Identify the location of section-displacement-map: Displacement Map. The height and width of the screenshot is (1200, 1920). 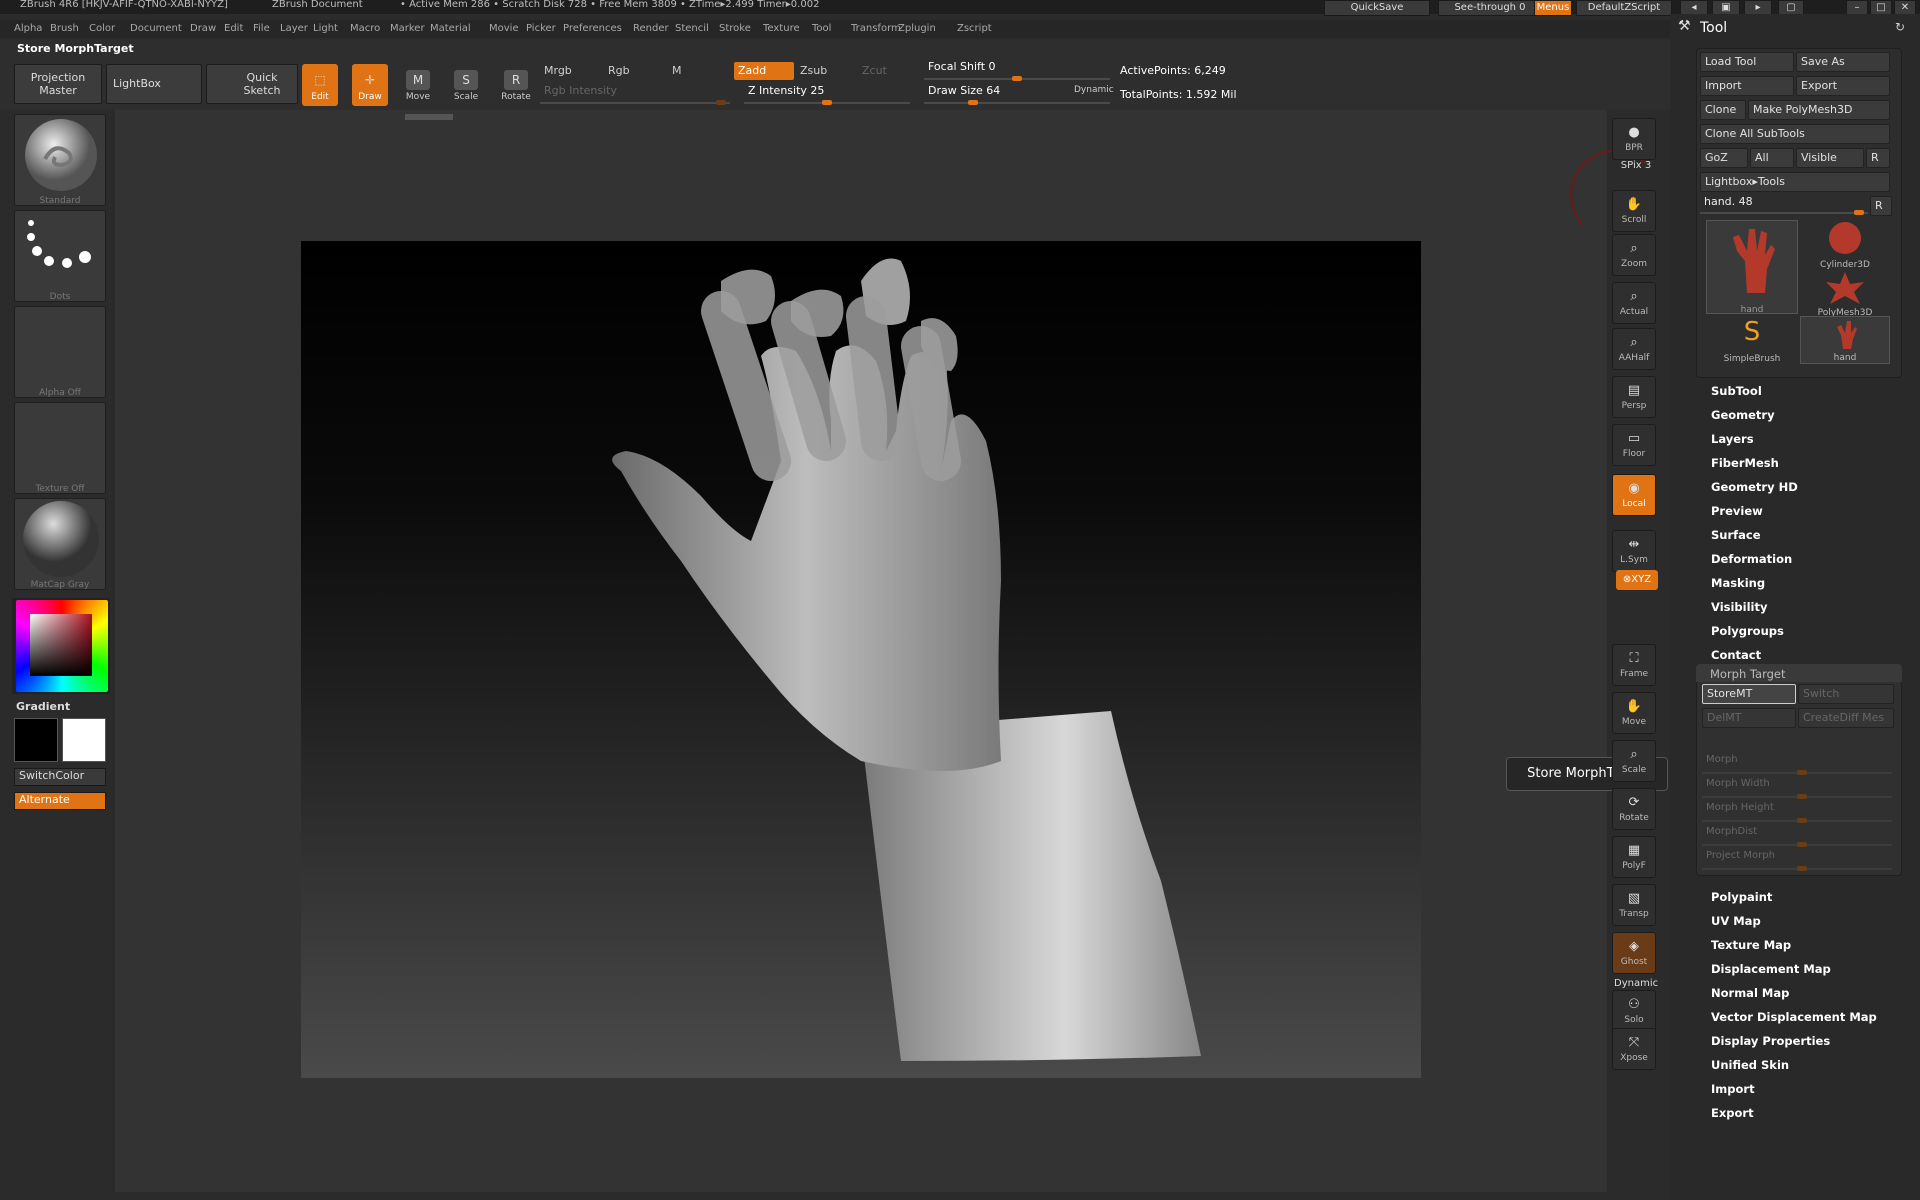
(1771, 969).